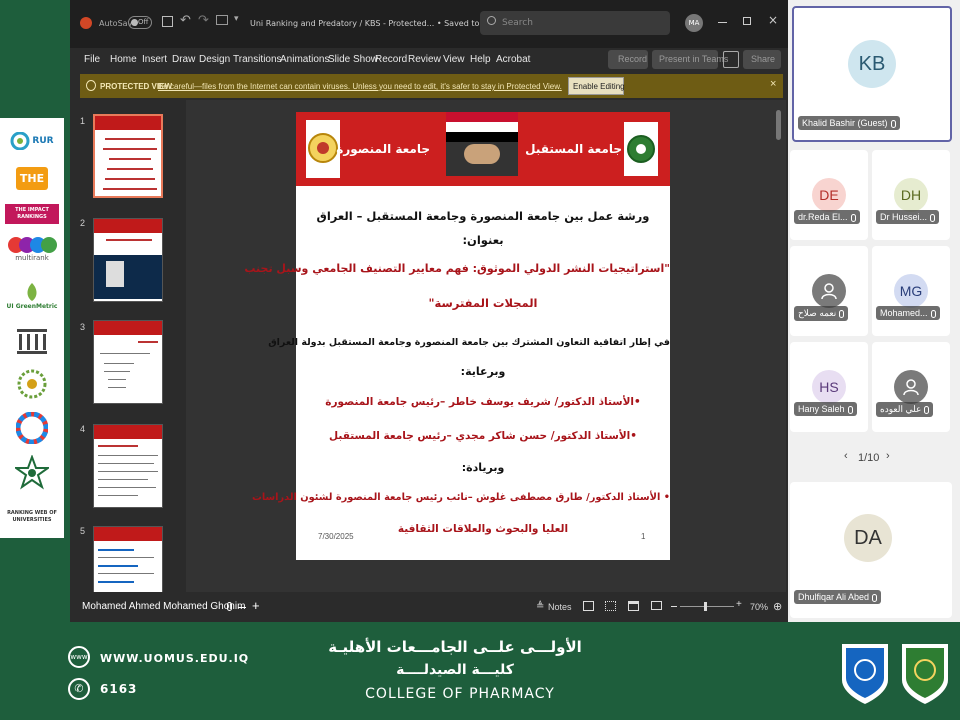  What do you see at coordinates (628, 59) in the screenshot?
I see `record-button: Record` at bounding box center [628, 59].